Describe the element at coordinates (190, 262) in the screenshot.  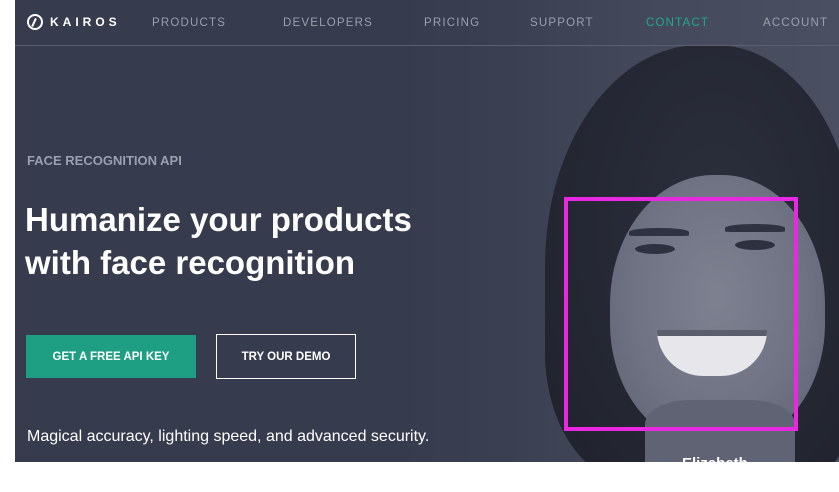
I see `hero-headline-line-2: with face recognition` at that location.